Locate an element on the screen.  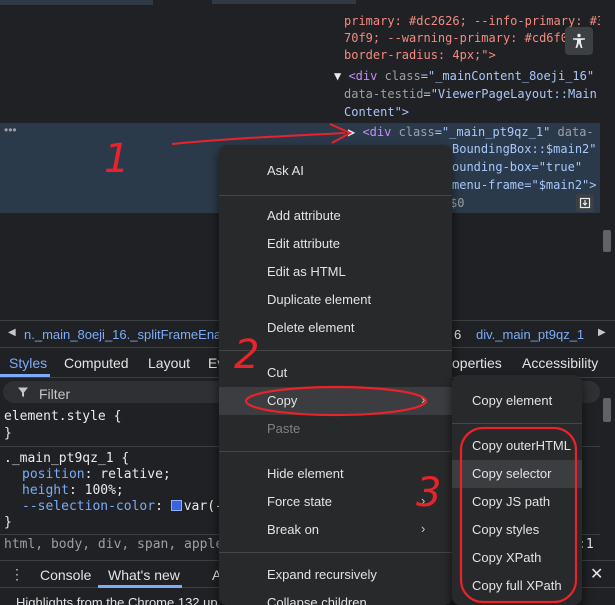
menu-item-duplicate-element: Duplicate element is located at coordinates (335, 300).